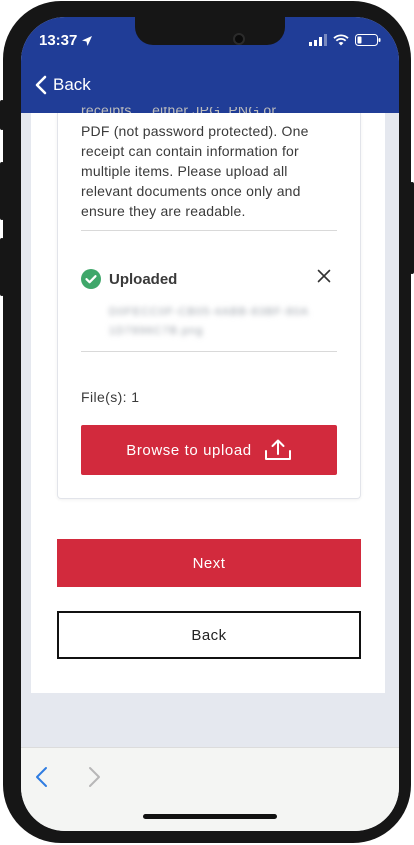 This screenshot has width=414, height=845. I want to click on remove-file-icon, so click(324, 276).